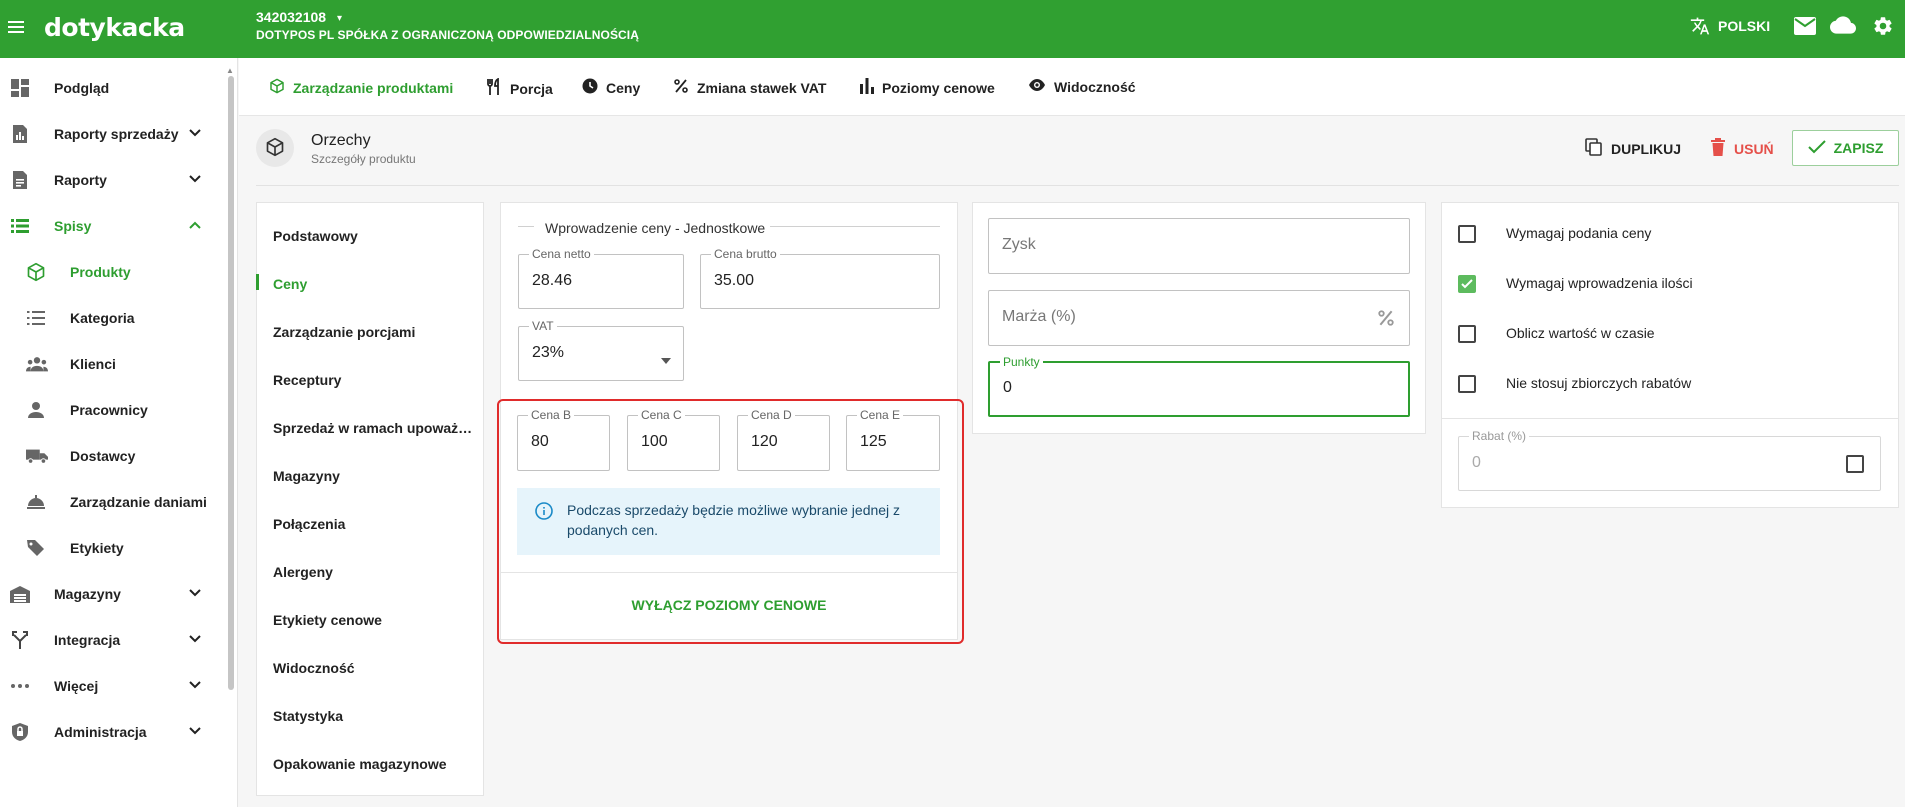 The width and height of the screenshot is (1905, 807). Describe the element at coordinates (93, 364) in the screenshot. I see `sidebar-item-label: Klienci` at that location.